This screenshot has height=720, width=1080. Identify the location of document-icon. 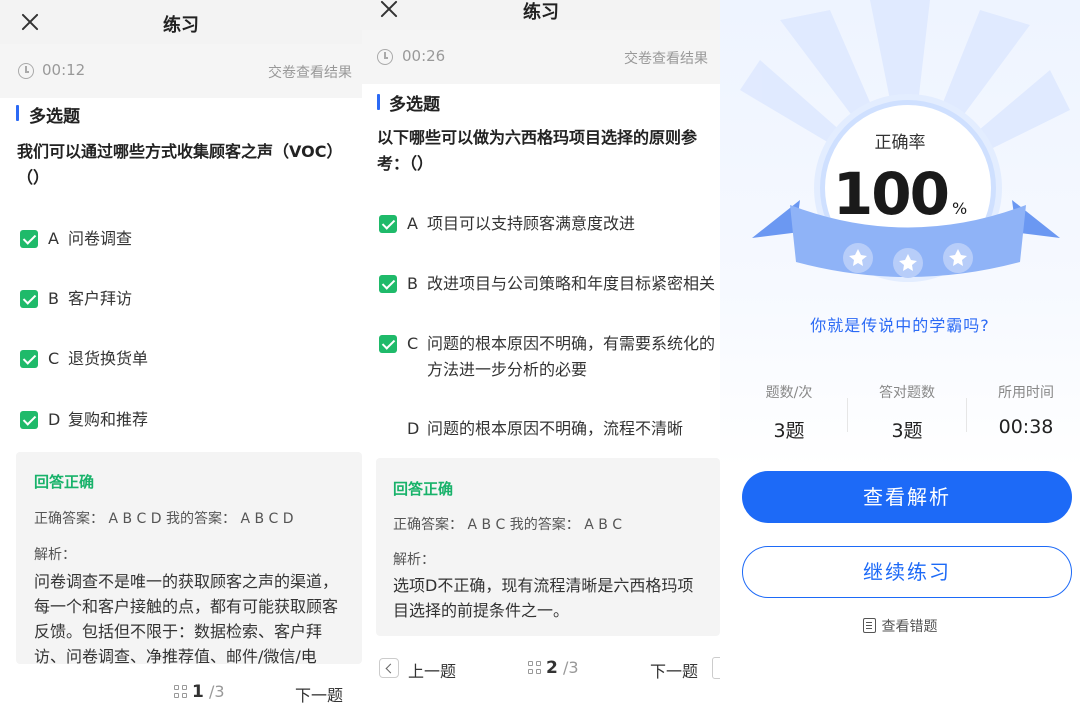
(869, 625).